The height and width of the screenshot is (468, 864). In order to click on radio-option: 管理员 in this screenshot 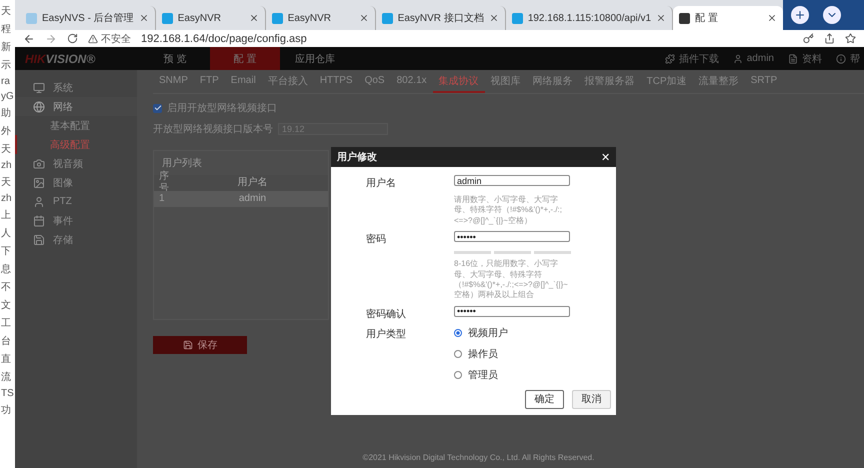, I will do `click(512, 375)`.